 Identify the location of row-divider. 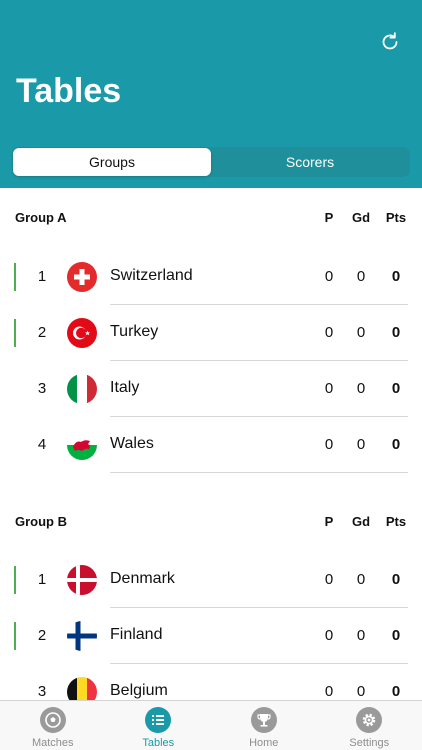
(259, 472).